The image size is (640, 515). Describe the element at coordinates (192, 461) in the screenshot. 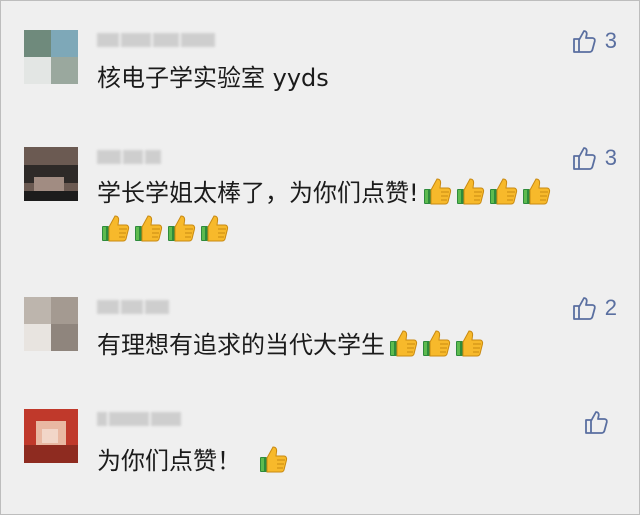

I see `comment-text: 为你们点赞！` at that location.